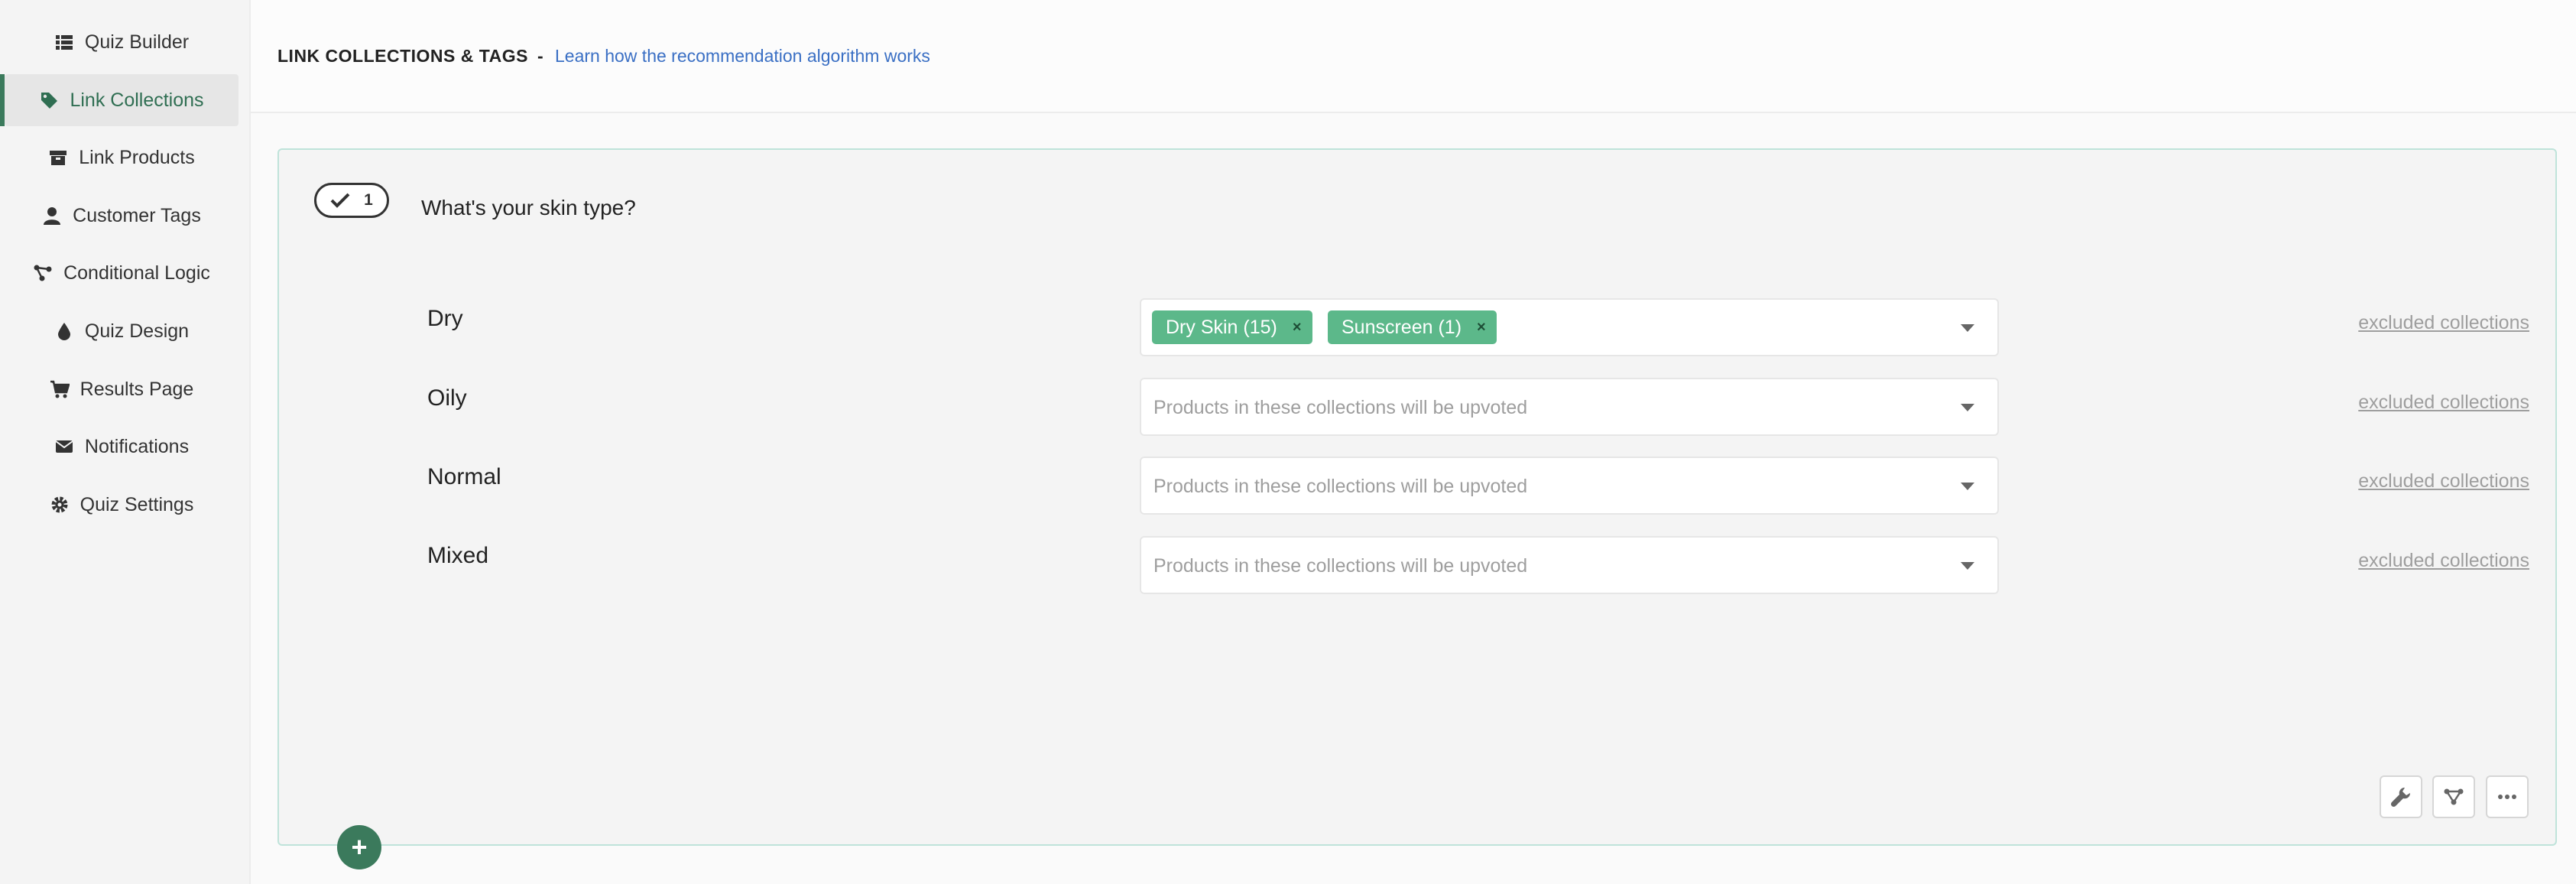  I want to click on sidebar-item-notifications: Notifications, so click(122, 447).